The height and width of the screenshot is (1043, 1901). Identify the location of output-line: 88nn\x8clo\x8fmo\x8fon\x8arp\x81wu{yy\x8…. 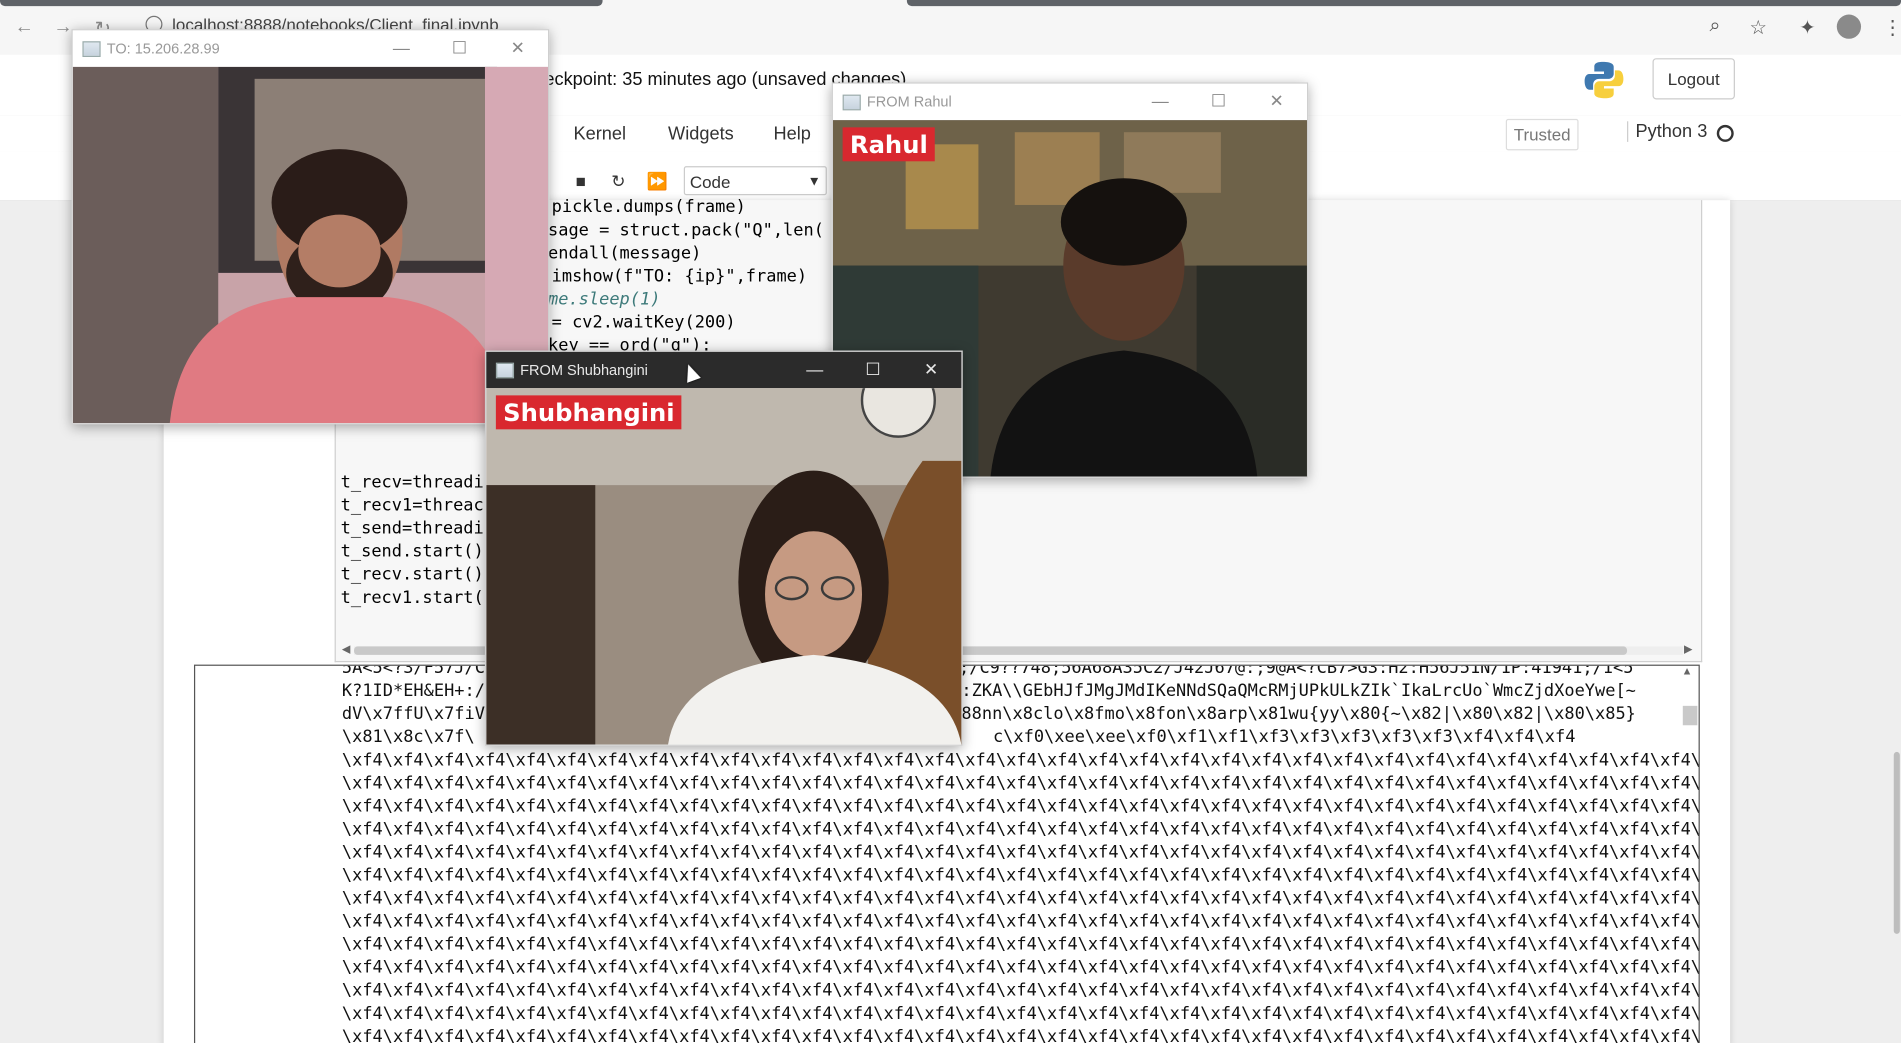
(1298, 714).